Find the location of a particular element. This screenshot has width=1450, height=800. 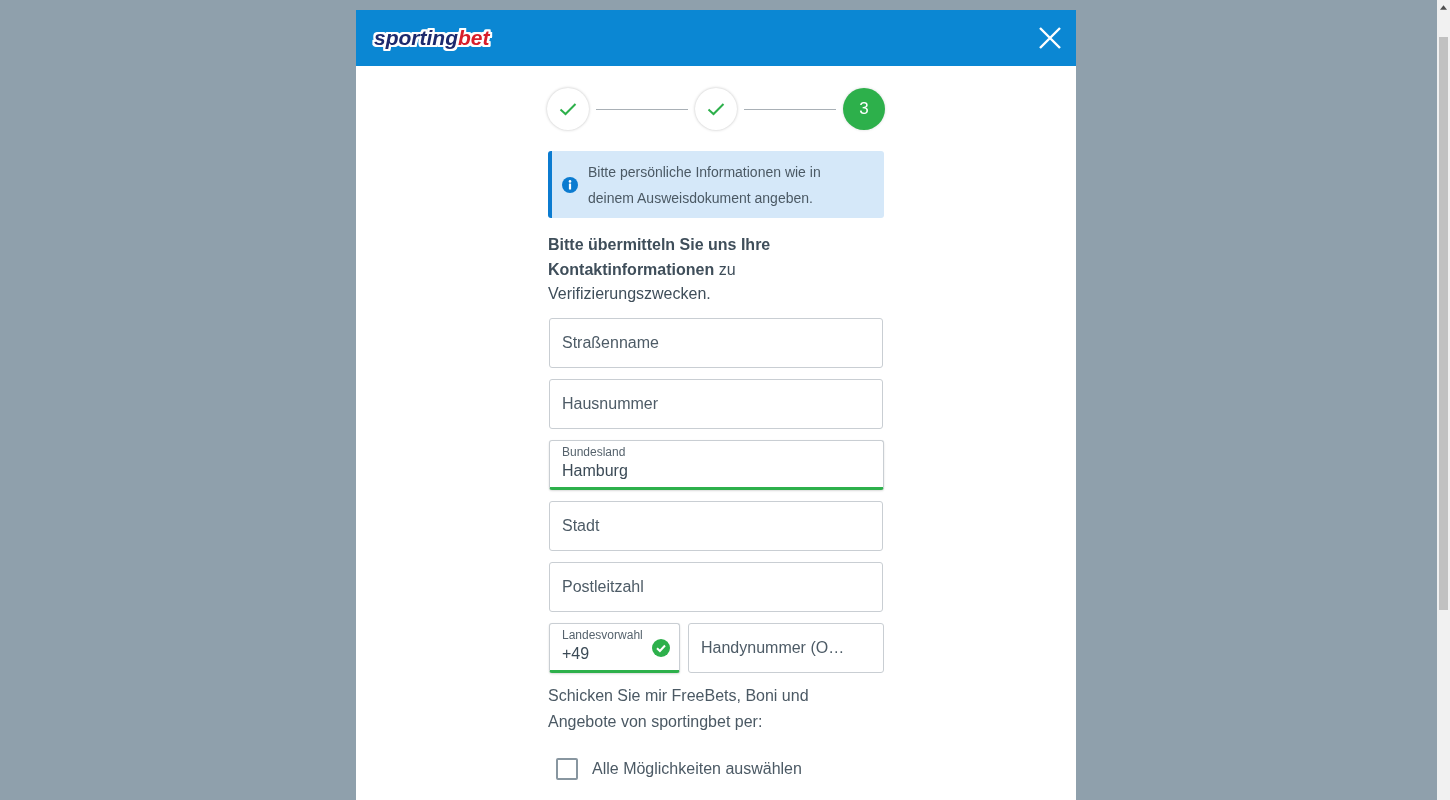

notice-text: Bitte persönliche Informationen wie in deinem Ausweisdokument angeben. is located at coordinates (705, 185).